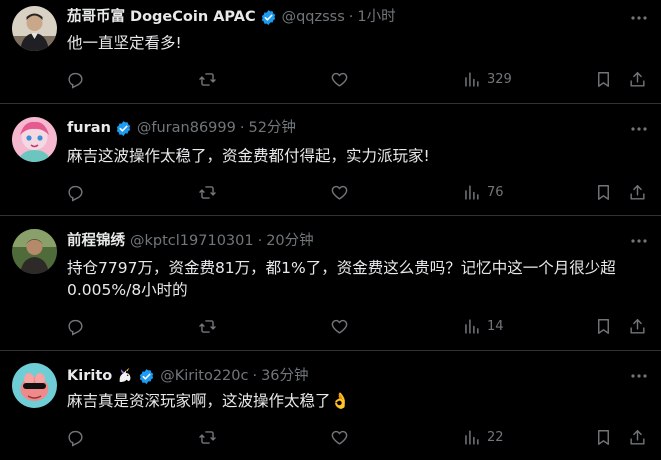 The height and width of the screenshot is (460, 661). I want to click on user-handle: @Kirito220c, so click(204, 376).